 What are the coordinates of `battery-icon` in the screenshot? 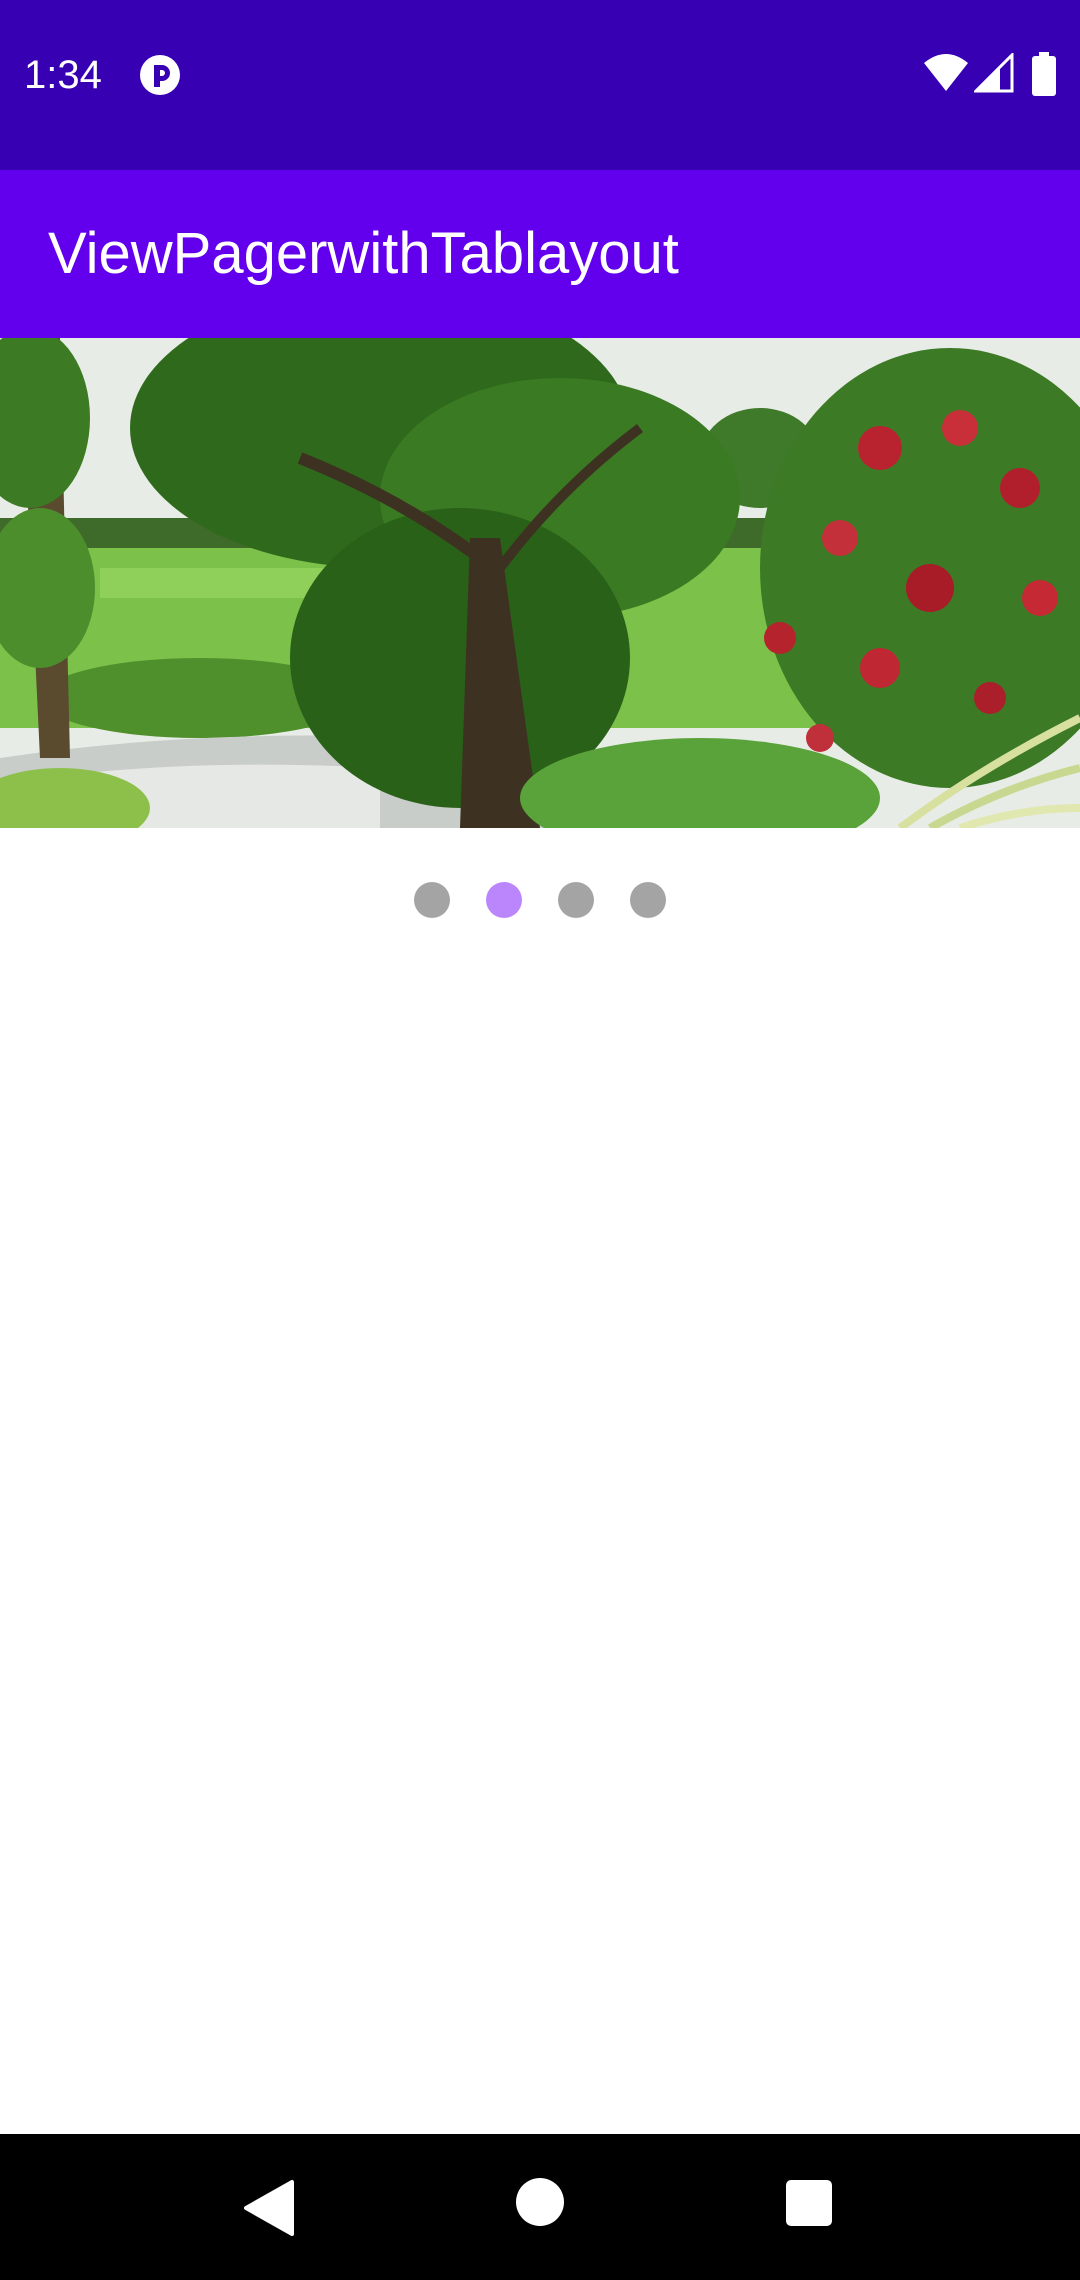 It's located at (1044, 74).